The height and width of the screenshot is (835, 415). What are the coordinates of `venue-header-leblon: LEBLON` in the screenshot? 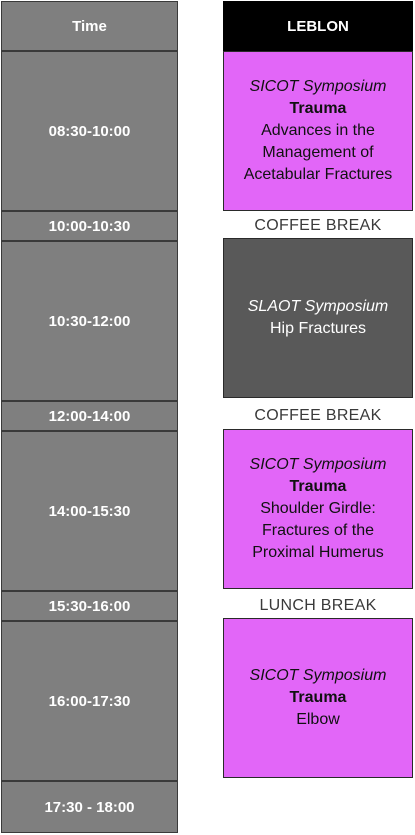 It's located at (318, 26).